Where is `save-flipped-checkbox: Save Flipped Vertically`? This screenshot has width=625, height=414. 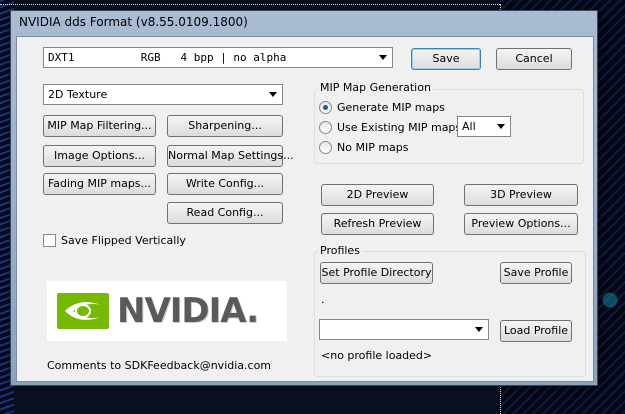
save-flipped-checkbox: Save Flipped Vertically is located at coordinates (114, 240).